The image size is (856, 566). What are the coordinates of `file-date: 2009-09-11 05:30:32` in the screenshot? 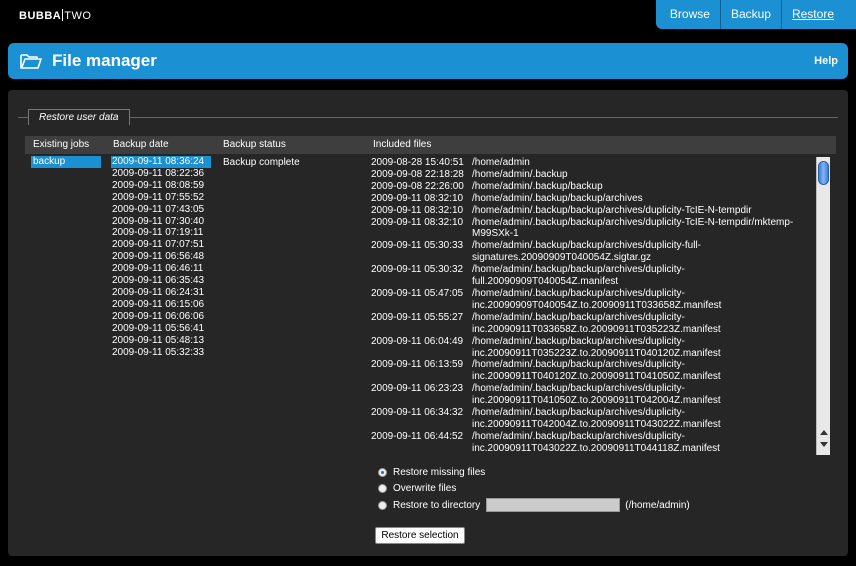 It's located at (417, 270).